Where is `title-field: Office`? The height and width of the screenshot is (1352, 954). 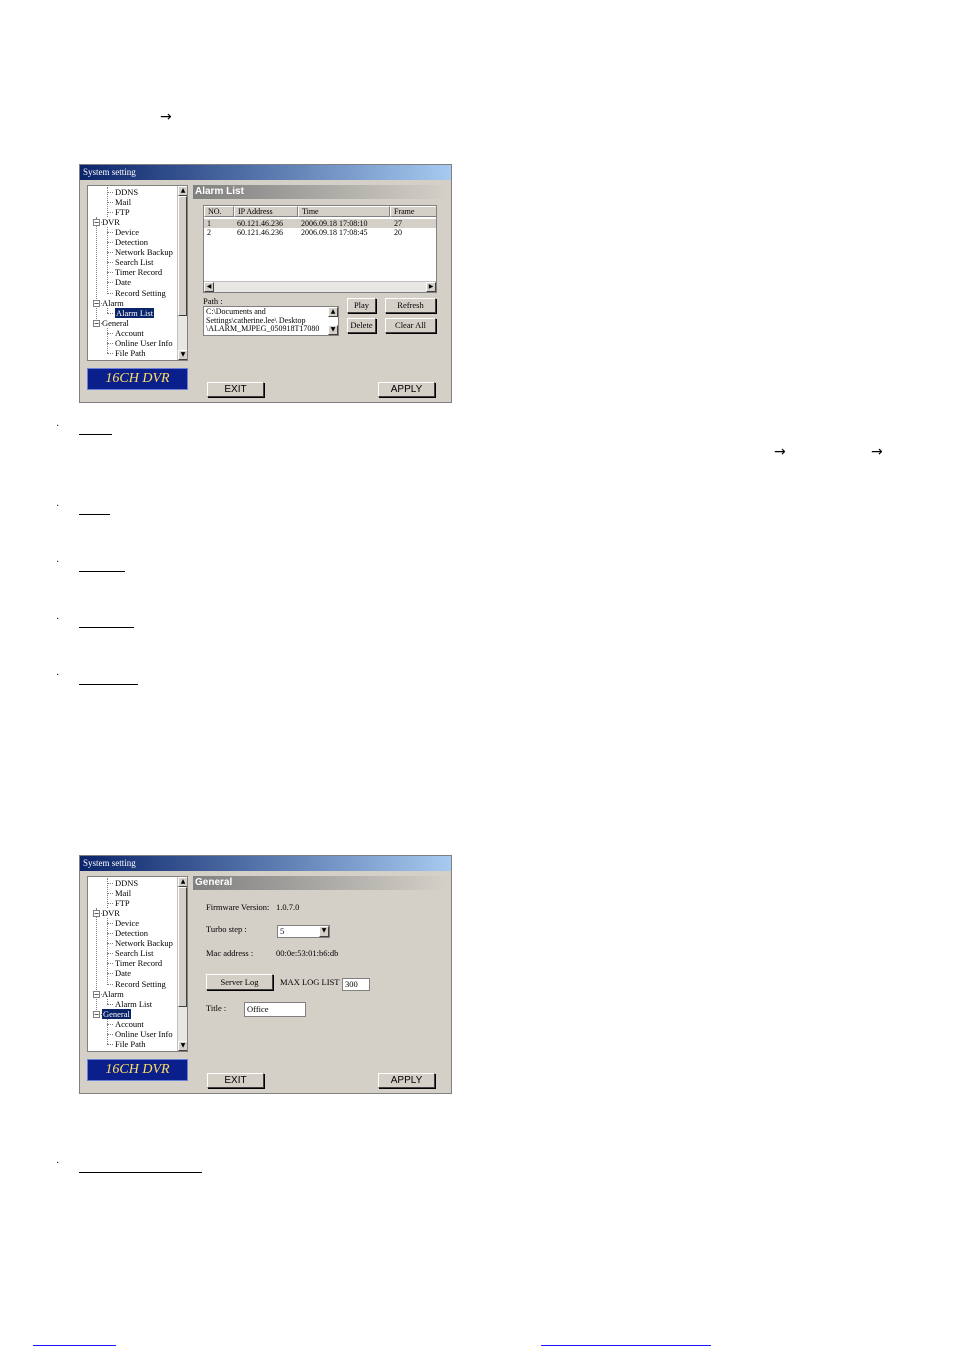 title-field: Office is located at coordinates (275, 1009).